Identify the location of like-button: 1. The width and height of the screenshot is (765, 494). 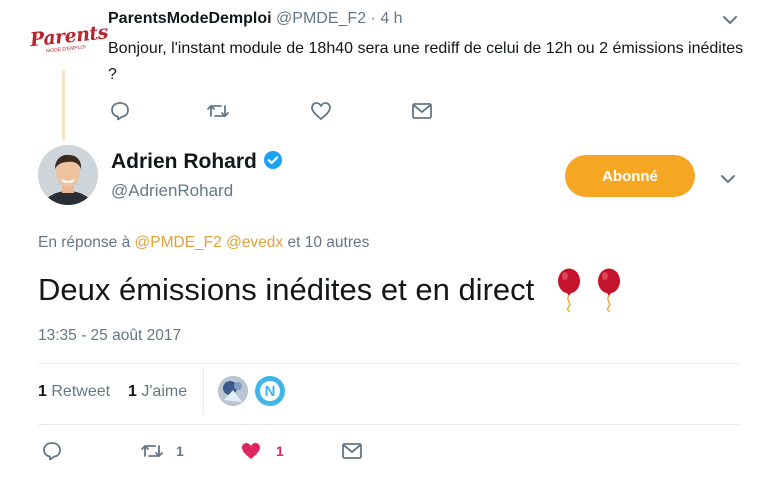
(262, 451).